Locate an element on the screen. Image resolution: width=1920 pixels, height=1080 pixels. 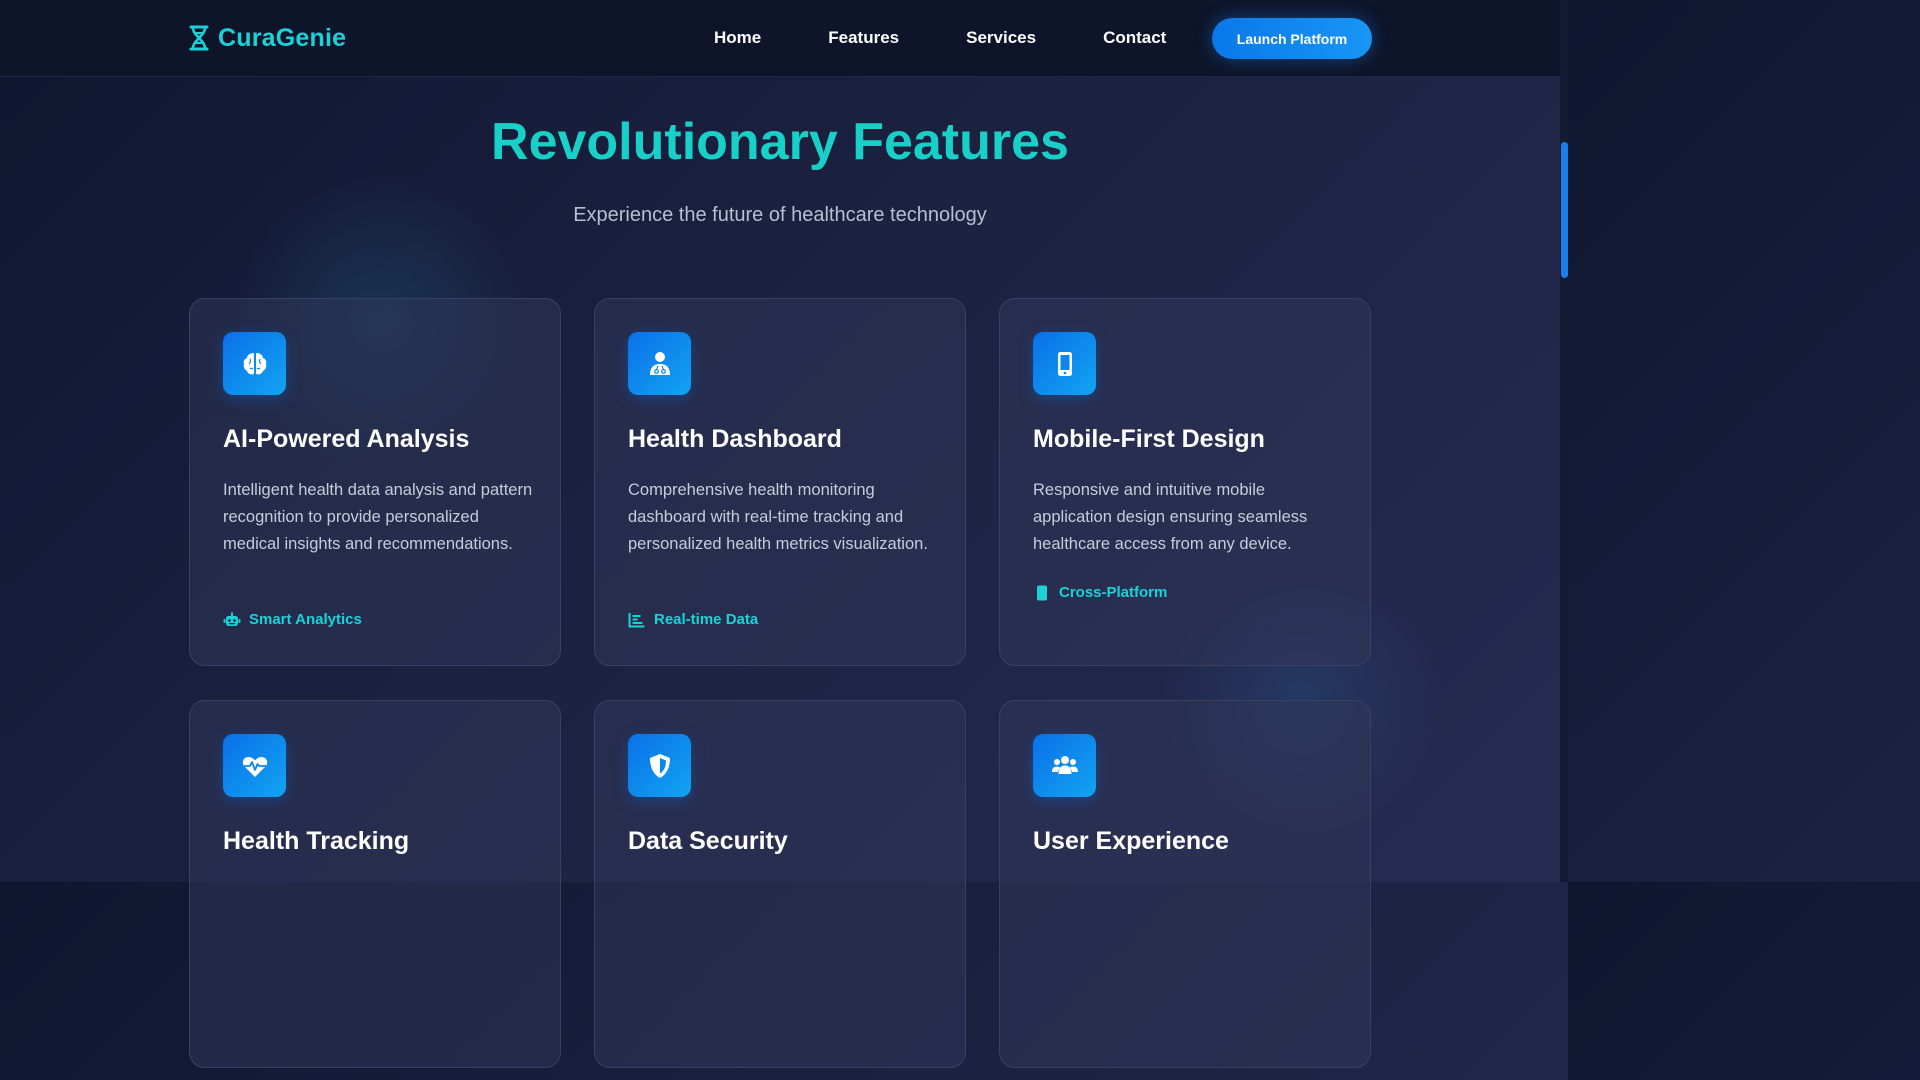
feature-title: Data Security is located at coordinates (708, 841).